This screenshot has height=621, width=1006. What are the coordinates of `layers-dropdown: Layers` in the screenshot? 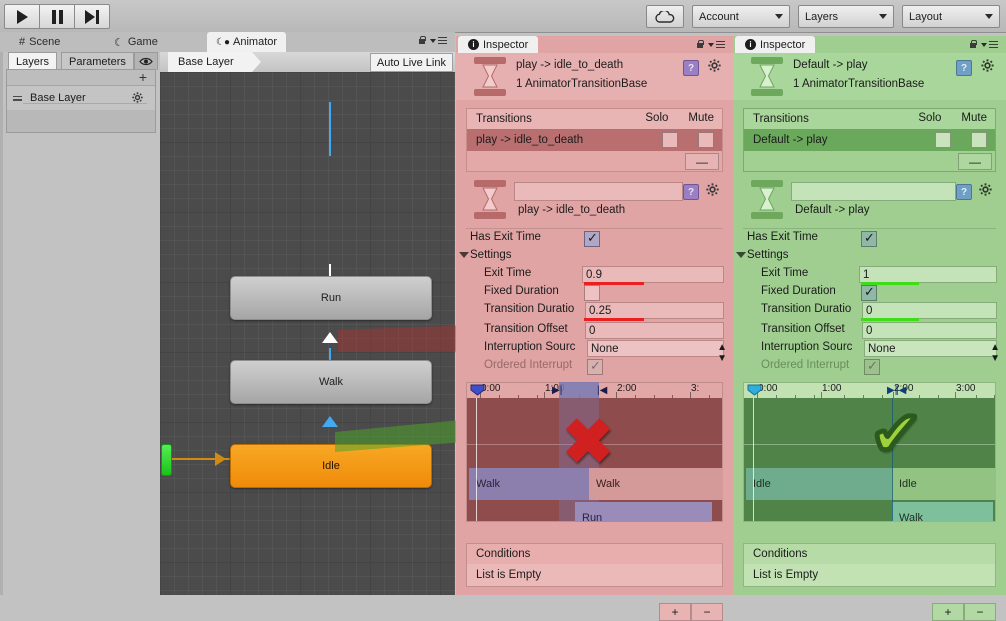 It's located at (846, 16).